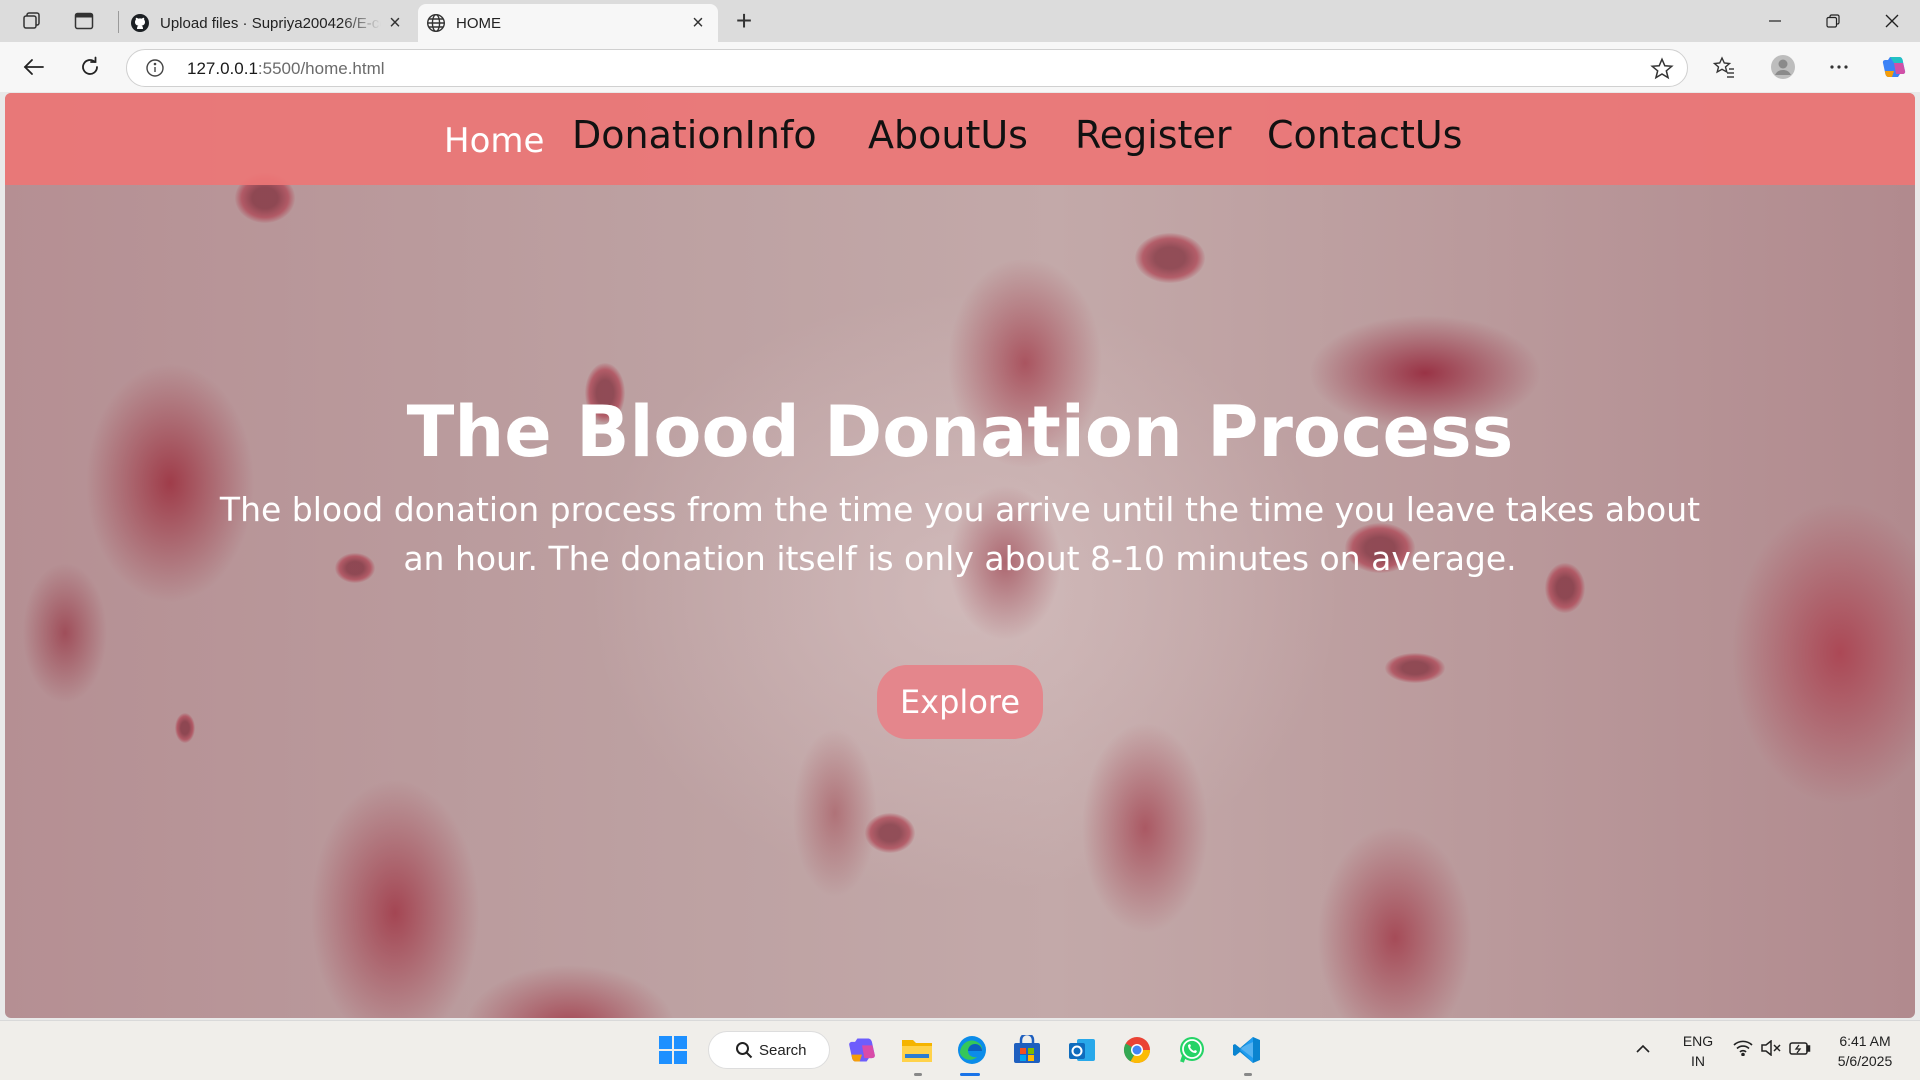 The image size is (1920, 1080). Describe the element at coordinates (34, 67) in the screenshot. I see `back-arrow-icon` at that location.